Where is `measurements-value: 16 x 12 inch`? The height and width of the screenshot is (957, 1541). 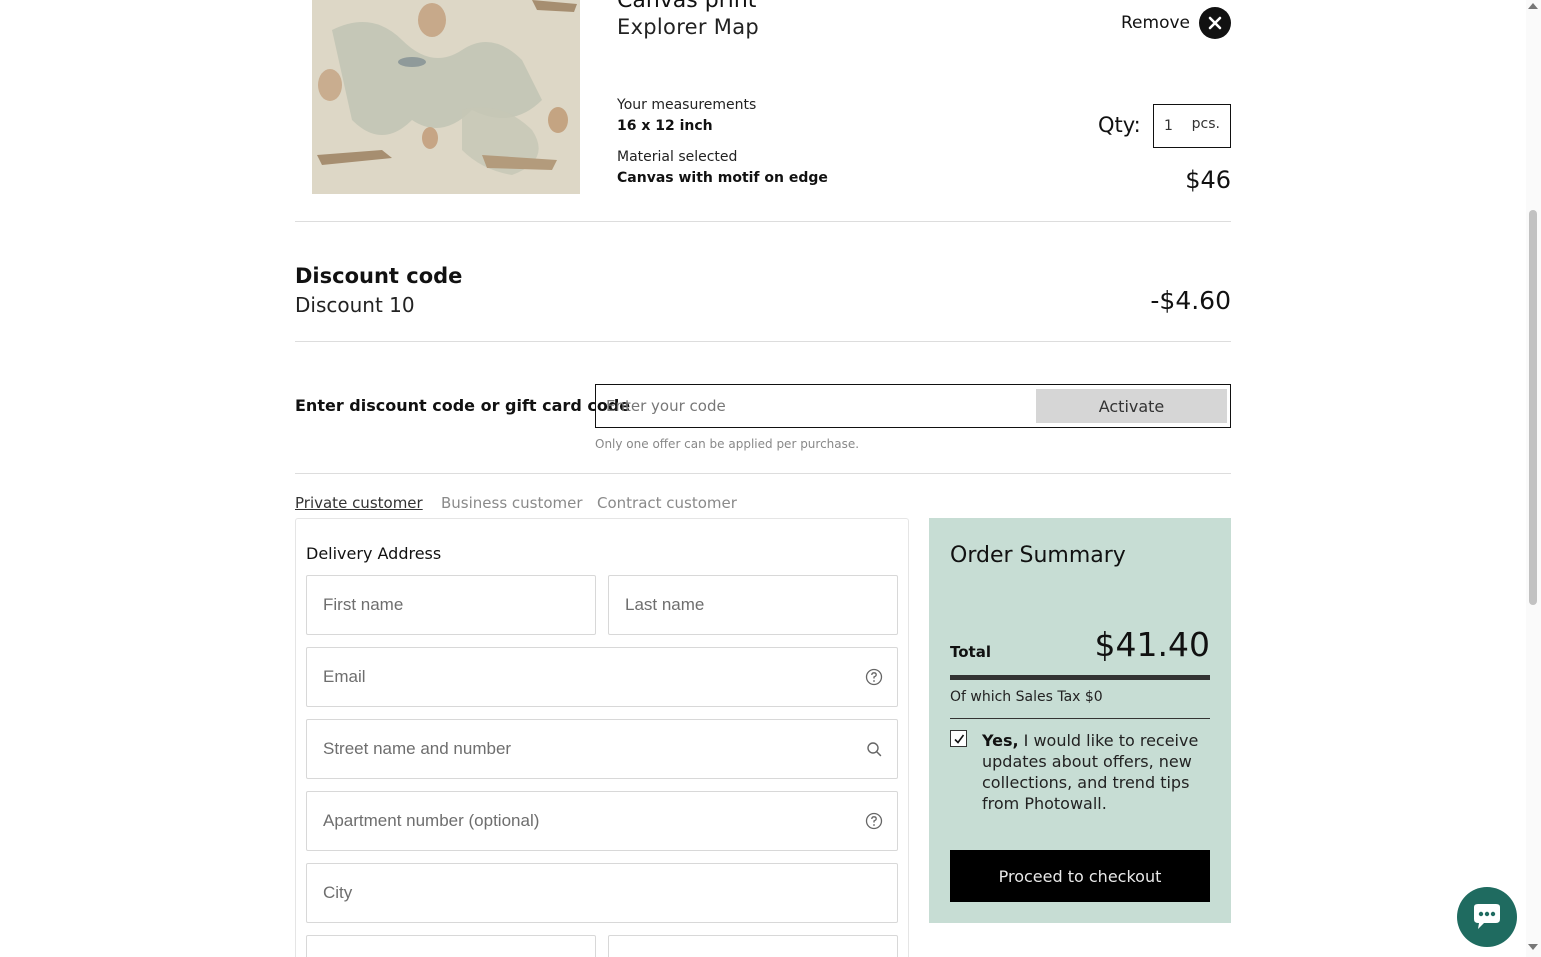
measurements-value: 16 x 12 inch is located at coordinates (665, 126).